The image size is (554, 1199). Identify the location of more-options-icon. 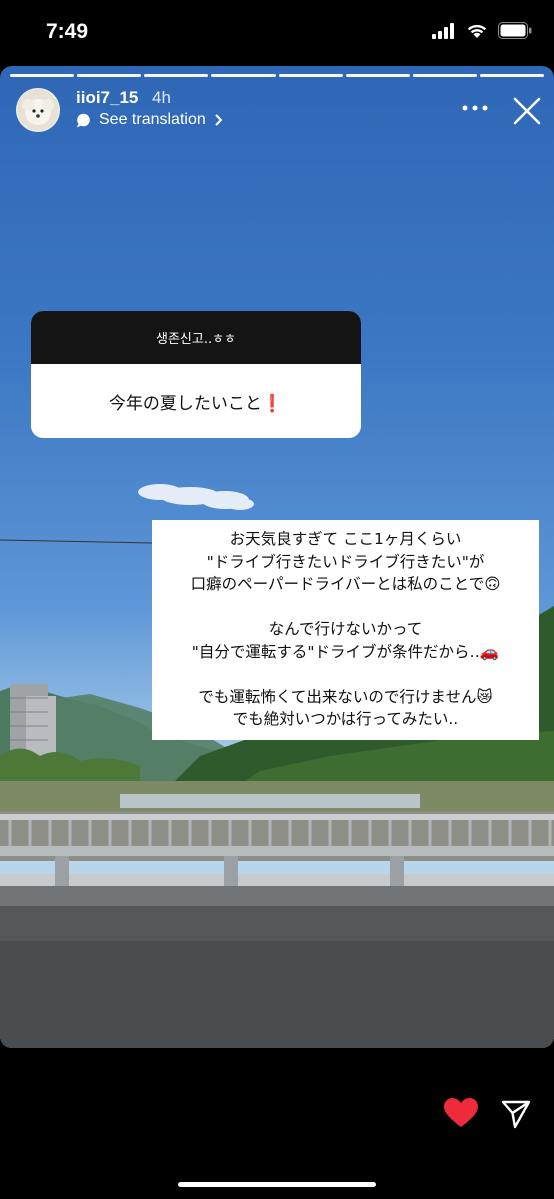
(475, 108).